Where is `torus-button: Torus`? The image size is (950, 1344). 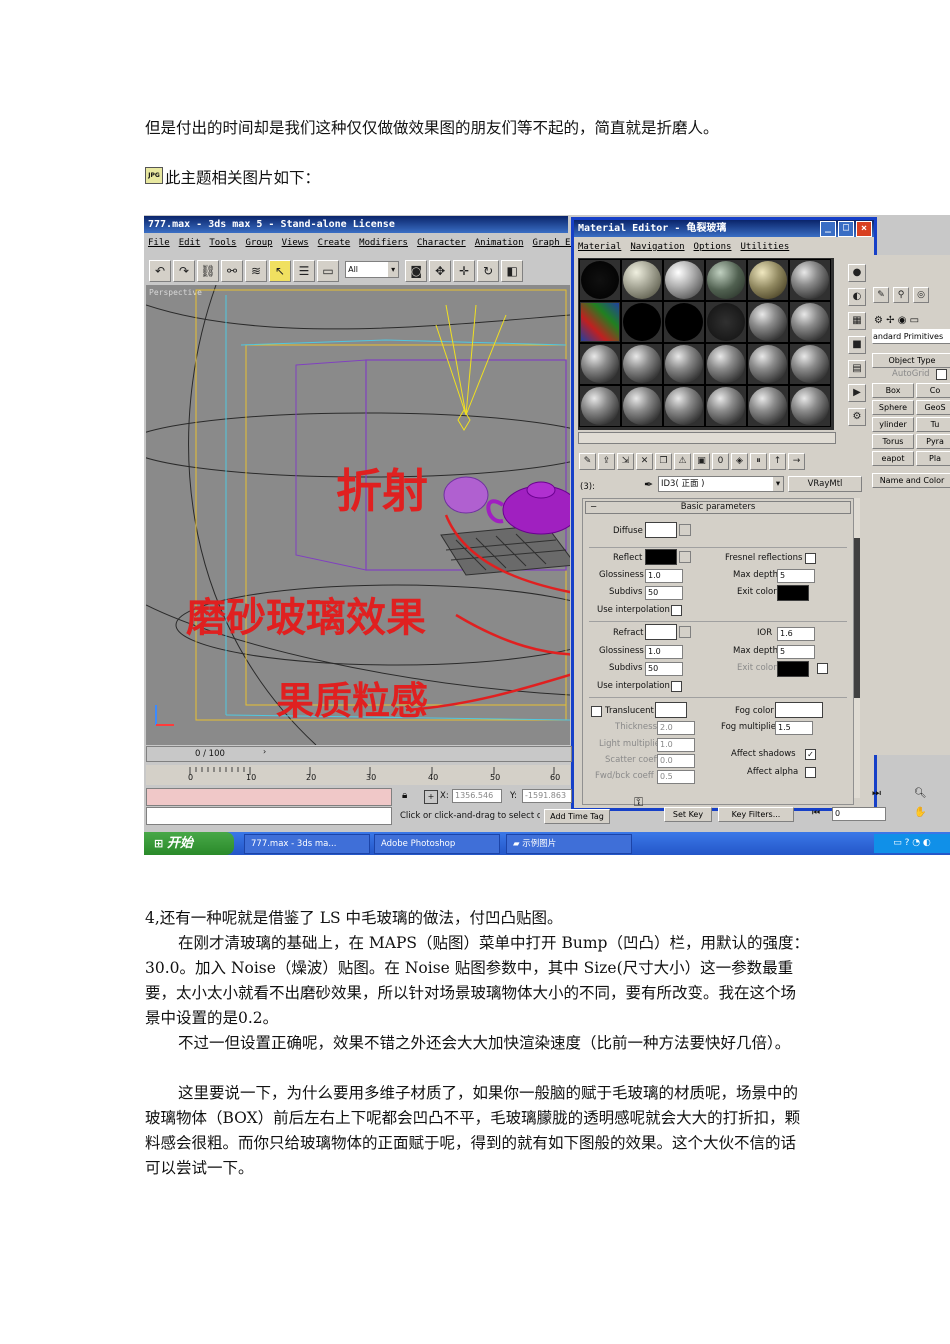
torus-button: Torus is located at coordinates (893, 441).